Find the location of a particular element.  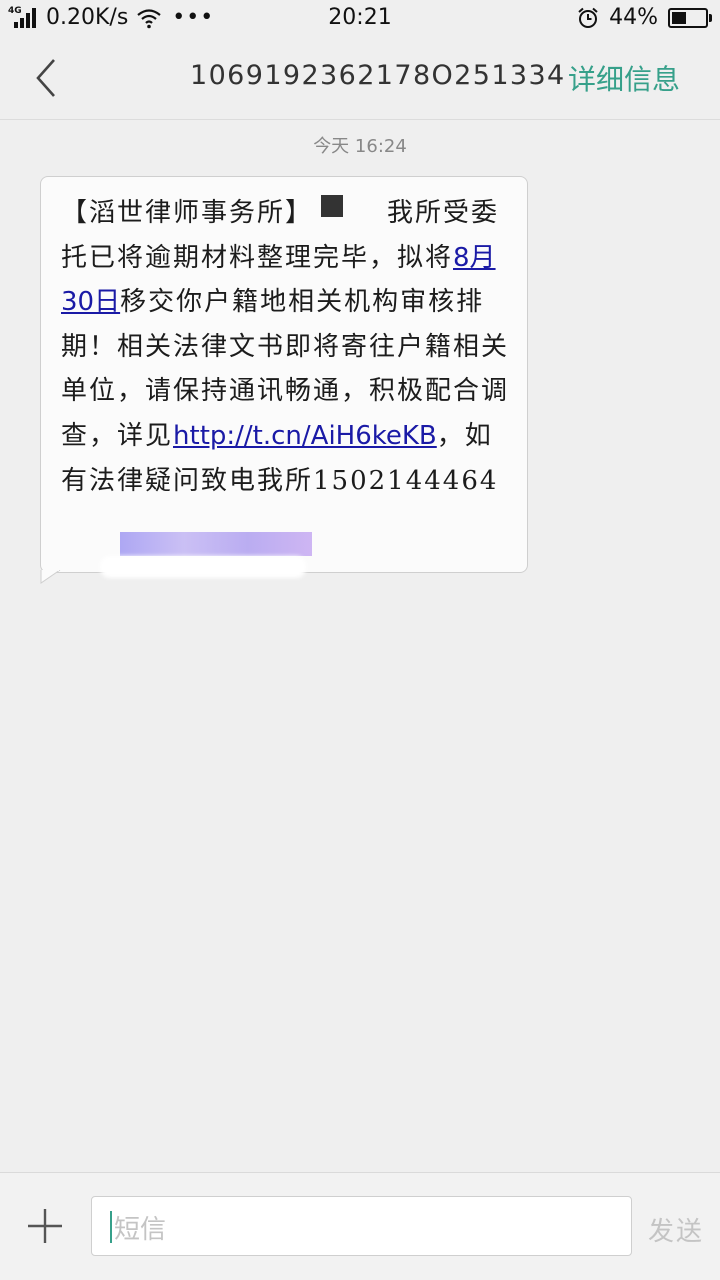

message-timestamp: 今天 16:24 is located at coordinates (360, 146).